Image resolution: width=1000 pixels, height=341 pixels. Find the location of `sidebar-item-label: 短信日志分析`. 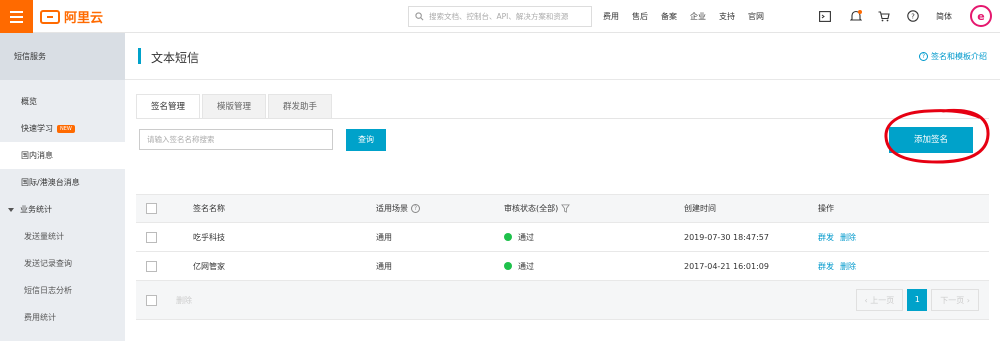

sidebar-item-label: 短信日志分析 is located at coordinates (48, 290).